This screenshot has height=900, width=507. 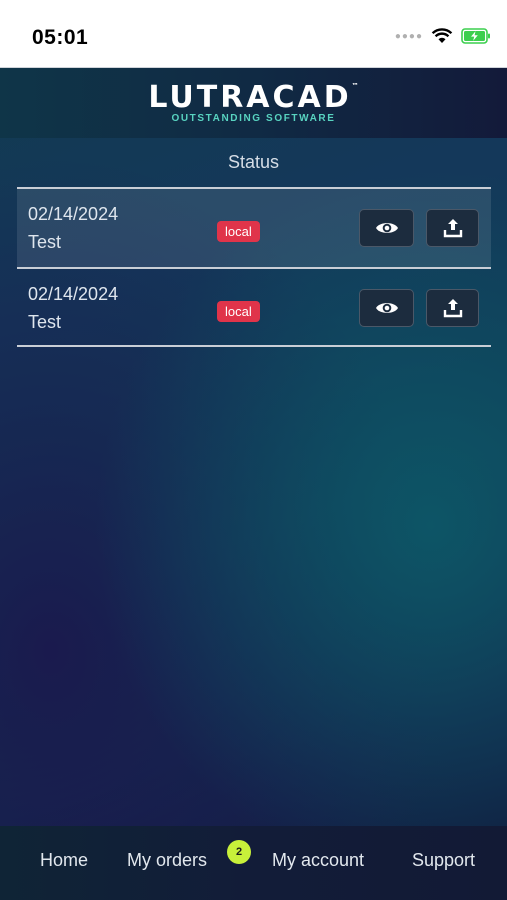 What do you see at coordinates (64, 860) in the screenshot?
I see `tab-home: Home` at bounding box center [64, 860].